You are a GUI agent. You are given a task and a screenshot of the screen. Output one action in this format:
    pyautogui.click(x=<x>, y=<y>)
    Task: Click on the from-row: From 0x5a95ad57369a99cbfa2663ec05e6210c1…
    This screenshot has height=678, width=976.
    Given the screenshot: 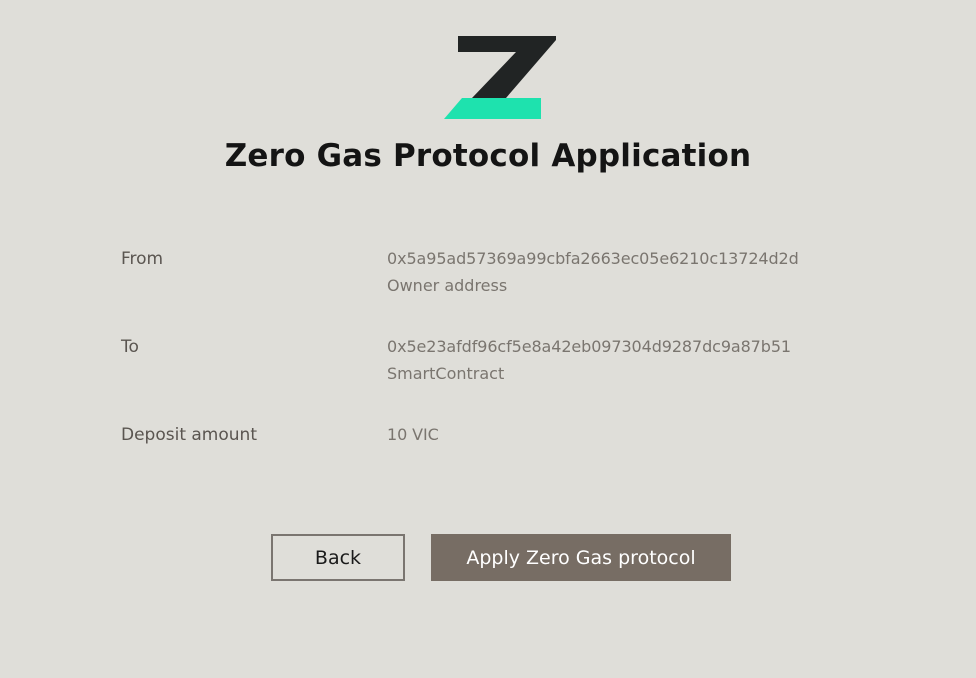 What is the action you would take?
    pyautogui.click(x=491, y=290)
    